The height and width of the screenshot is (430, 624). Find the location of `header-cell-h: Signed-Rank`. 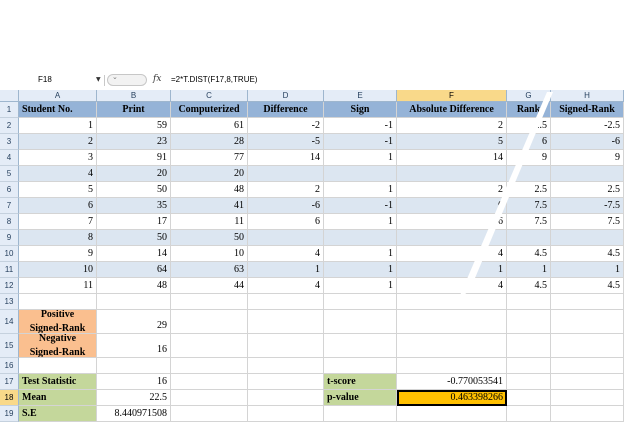

header-cell-h: Signed-Rank is located at coordinates (587, 110).